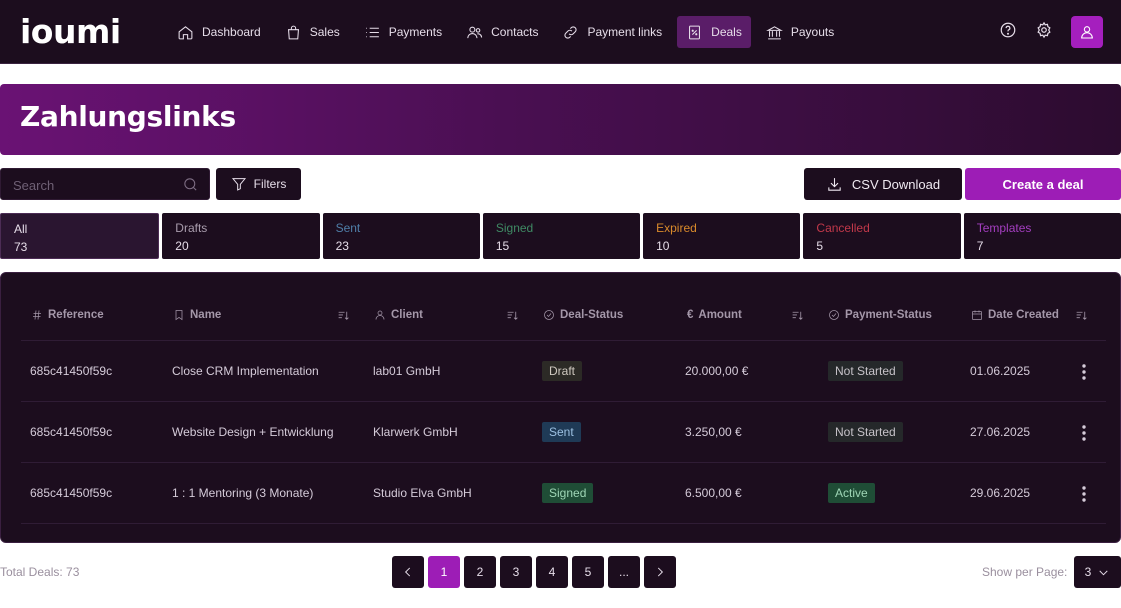  What do you see at coordinates (415, 432) in the screenshot?
I see `cell-client: Klarwerk GmbH` at bounding box center [415, 432].